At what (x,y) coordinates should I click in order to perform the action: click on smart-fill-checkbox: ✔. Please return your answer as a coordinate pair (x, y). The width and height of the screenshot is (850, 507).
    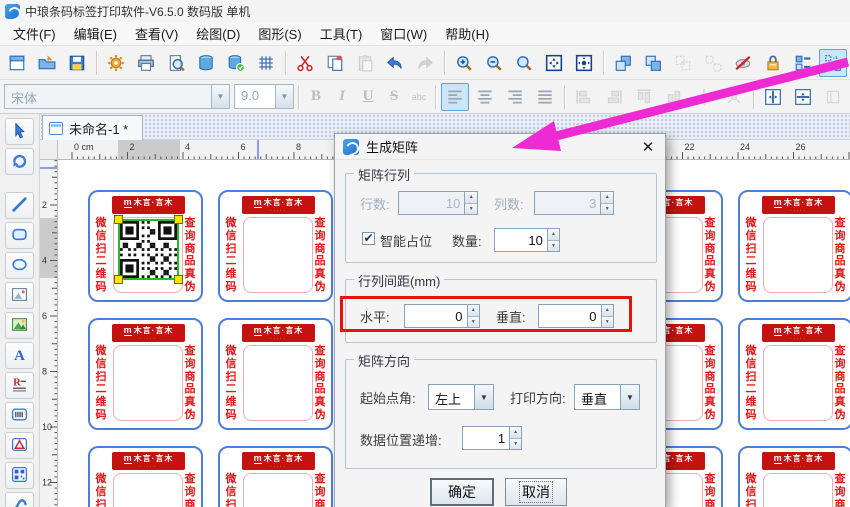
    Looking at the image, I should click on (368, 238).